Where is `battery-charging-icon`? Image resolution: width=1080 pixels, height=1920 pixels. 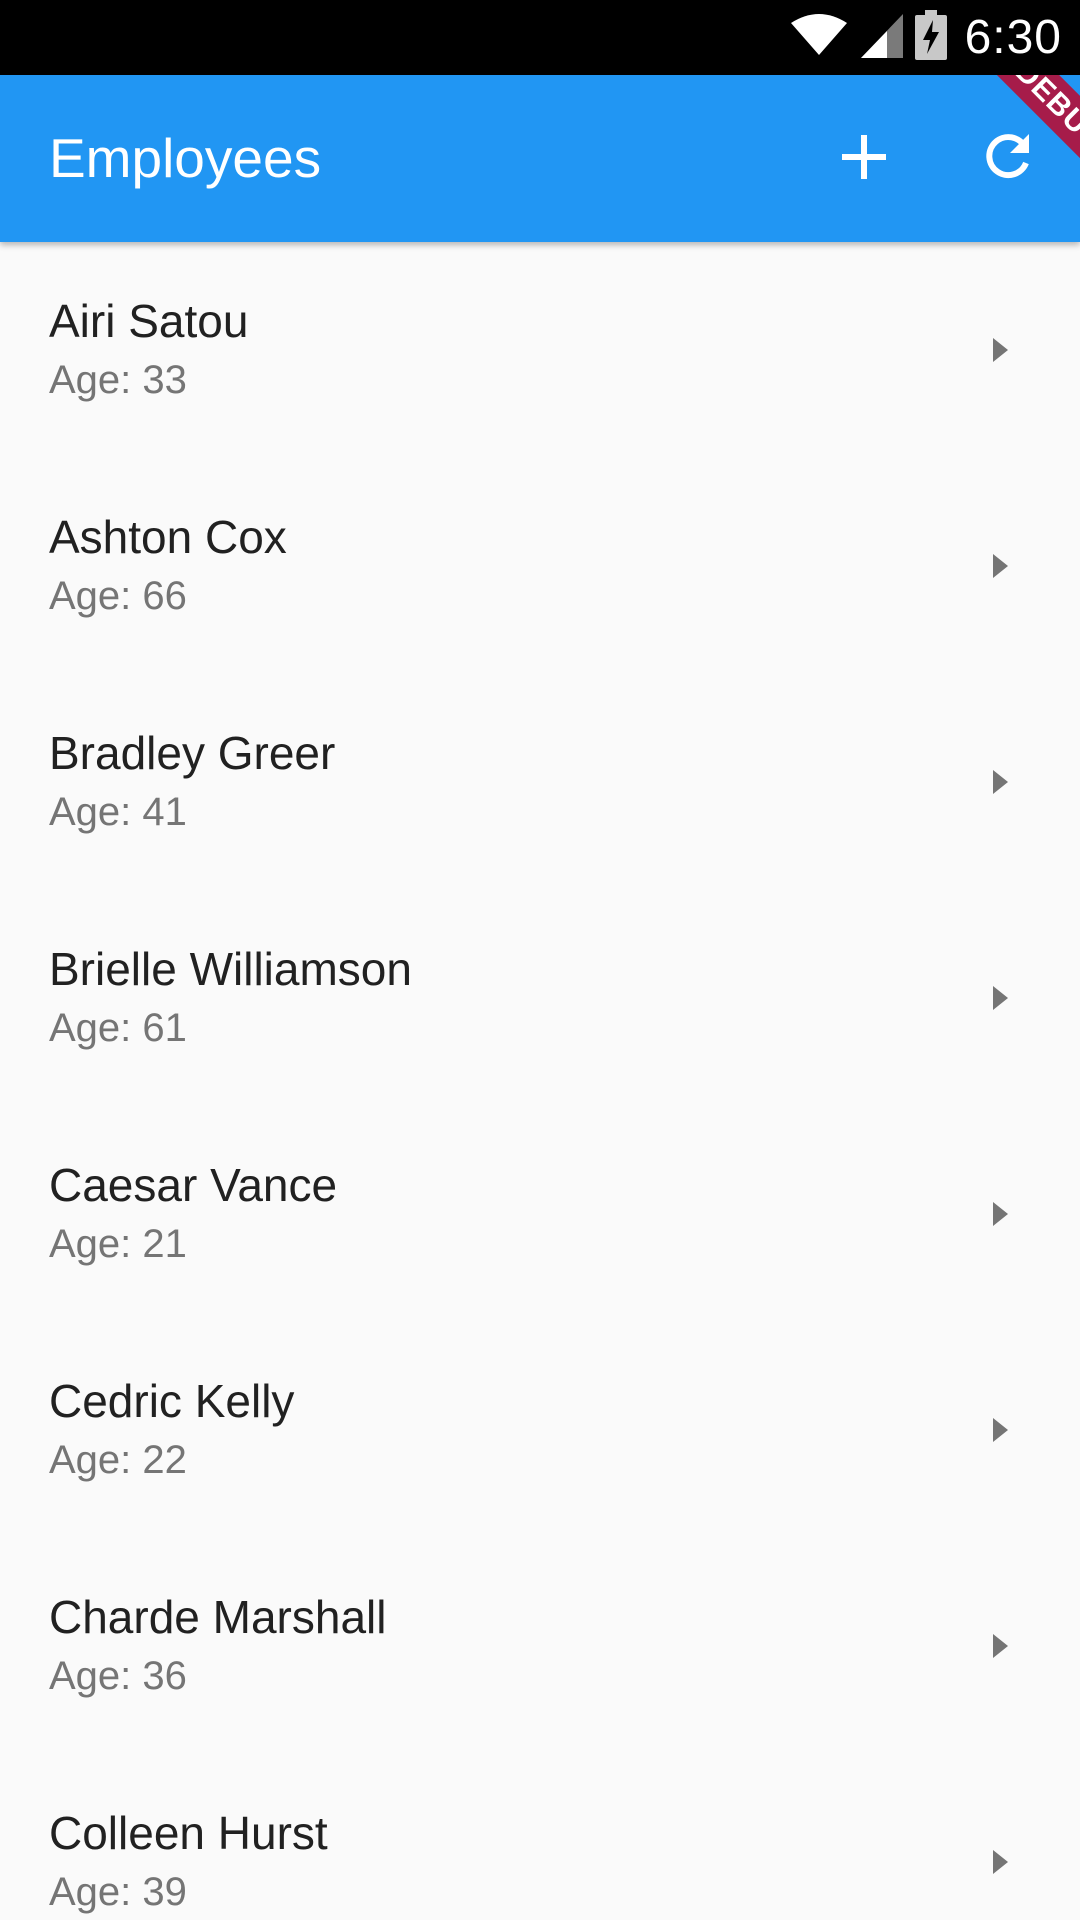
battery-charging-icon is located at coordinates (930, 37).